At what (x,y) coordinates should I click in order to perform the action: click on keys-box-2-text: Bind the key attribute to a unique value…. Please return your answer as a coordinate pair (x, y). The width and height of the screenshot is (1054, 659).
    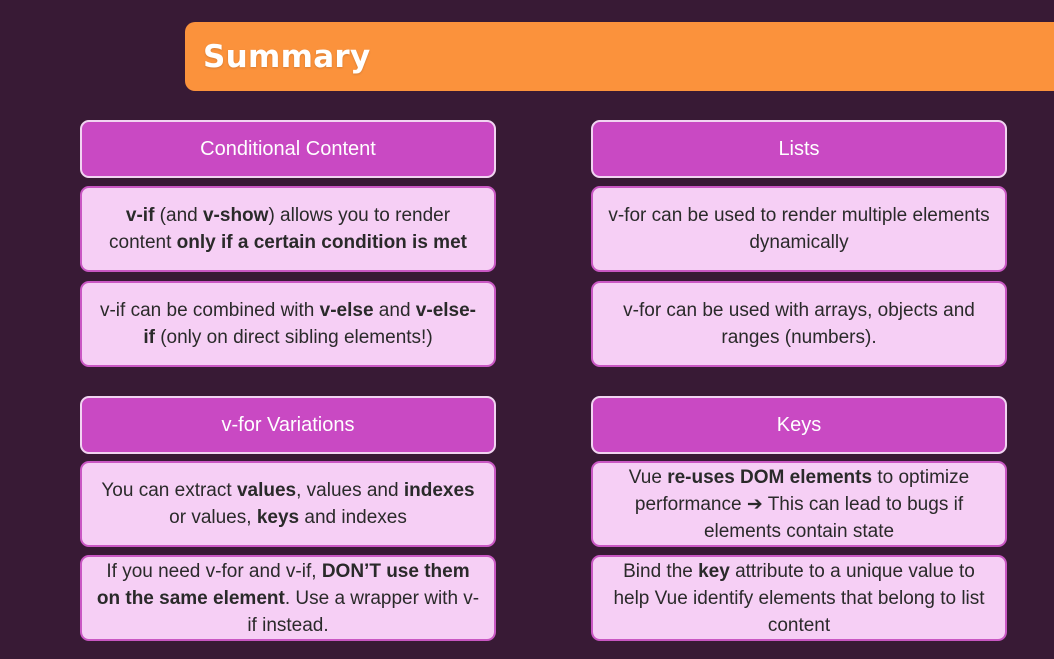
    Looking at the image, I should click on (799, 598).